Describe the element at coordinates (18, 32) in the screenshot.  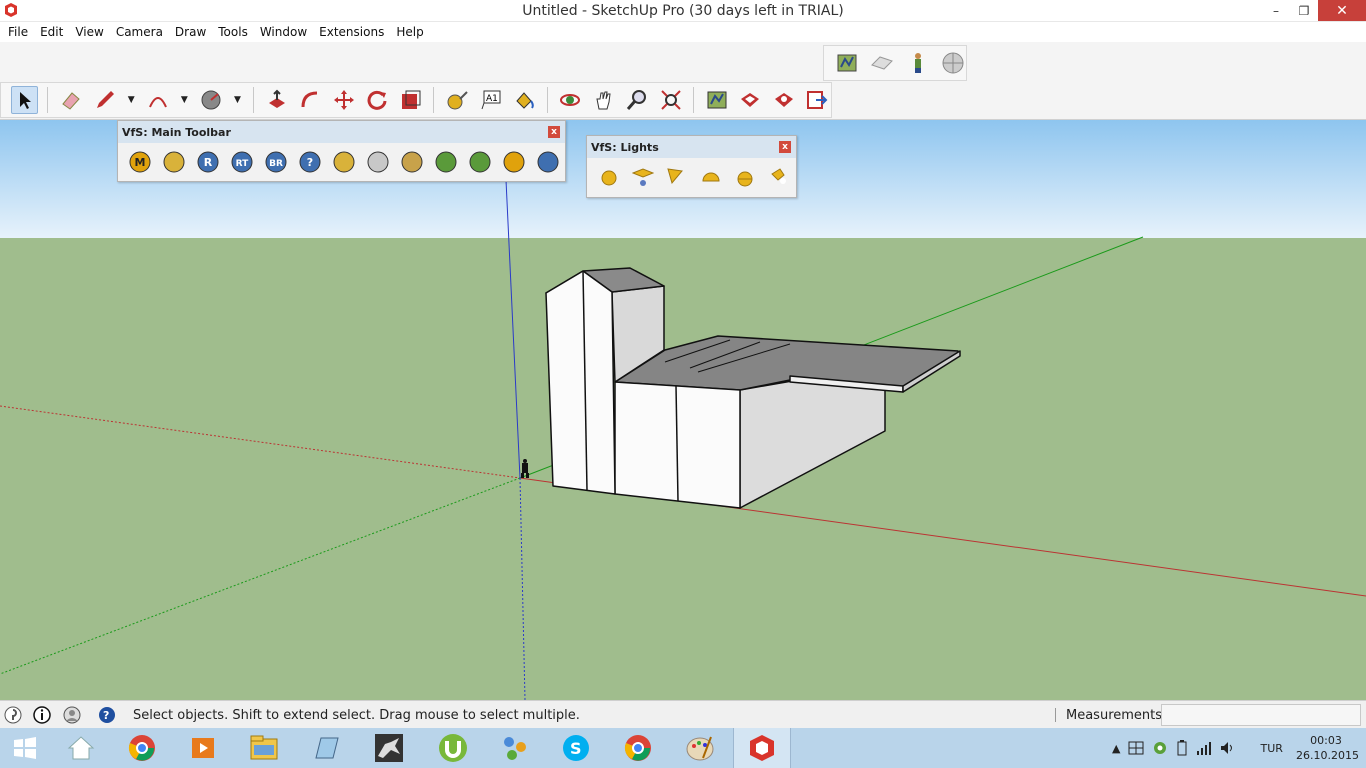
I see `menu-file: File` at that location.